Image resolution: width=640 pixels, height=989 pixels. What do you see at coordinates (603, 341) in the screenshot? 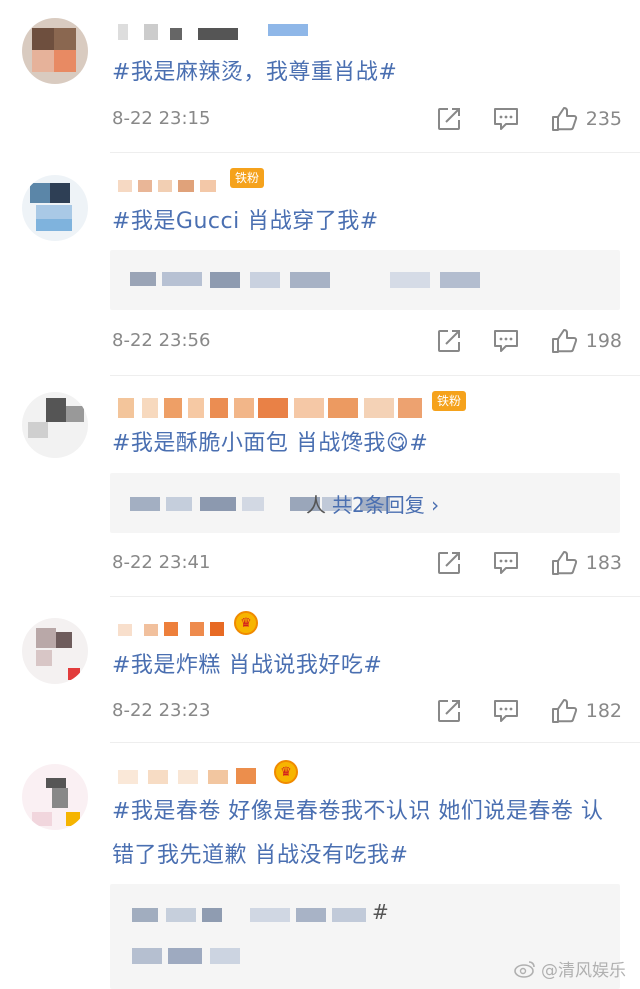
I see `like-count: 198` at bounding box center [603, 341].